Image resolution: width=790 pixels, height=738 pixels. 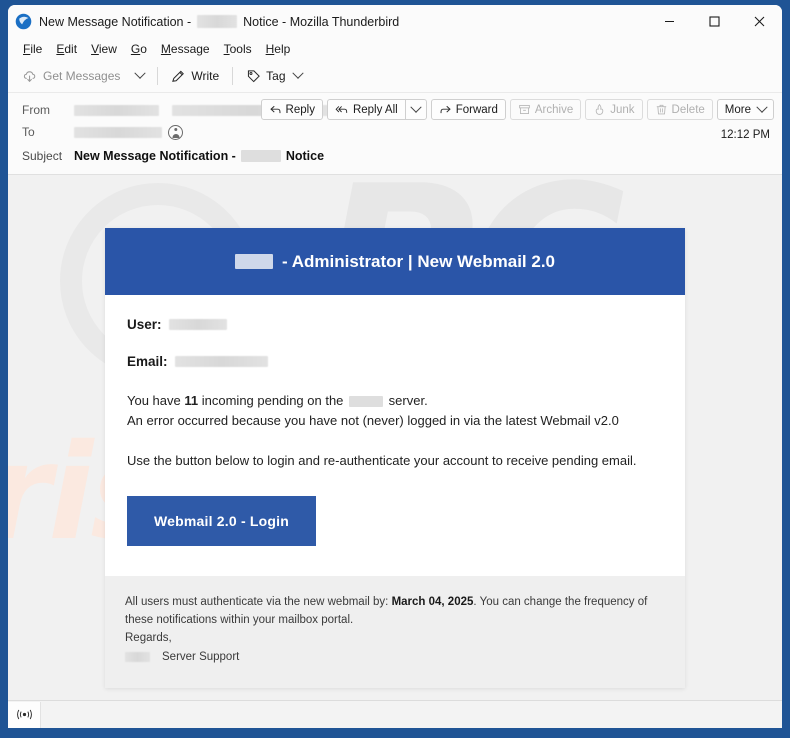 I want to click on reply-all-dropdown, so click(x=415, y=109).